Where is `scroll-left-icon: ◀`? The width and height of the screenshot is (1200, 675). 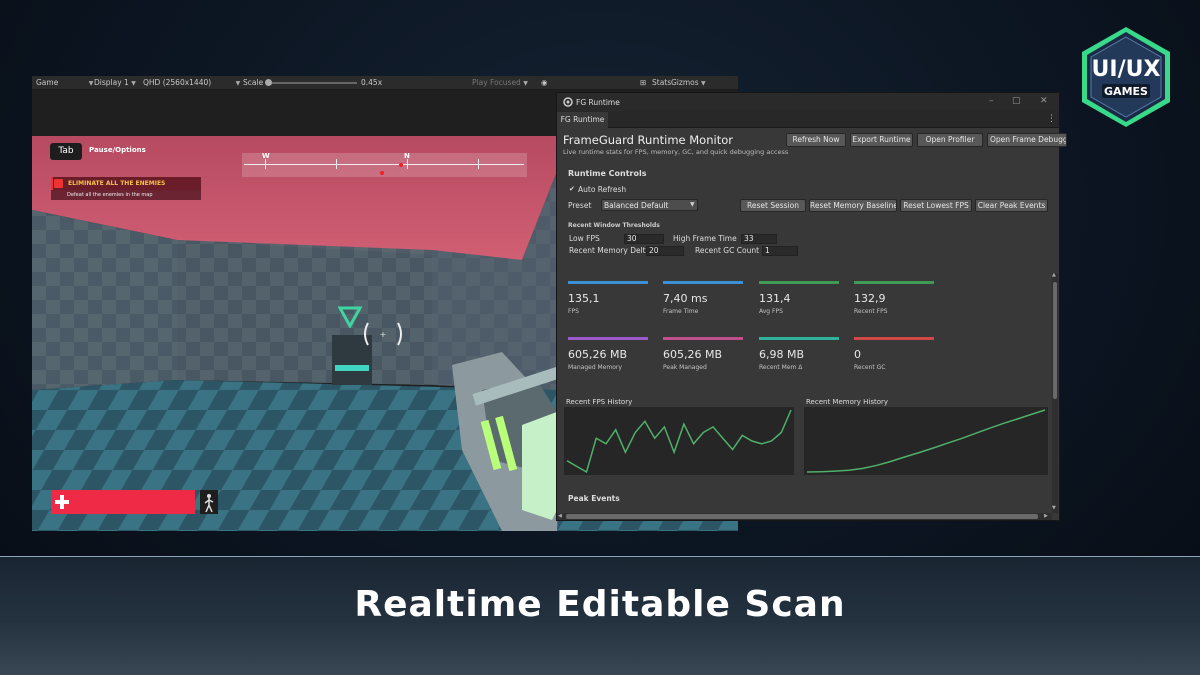 scroll-left-icon: ◀ is located at coordinates (560, 516).